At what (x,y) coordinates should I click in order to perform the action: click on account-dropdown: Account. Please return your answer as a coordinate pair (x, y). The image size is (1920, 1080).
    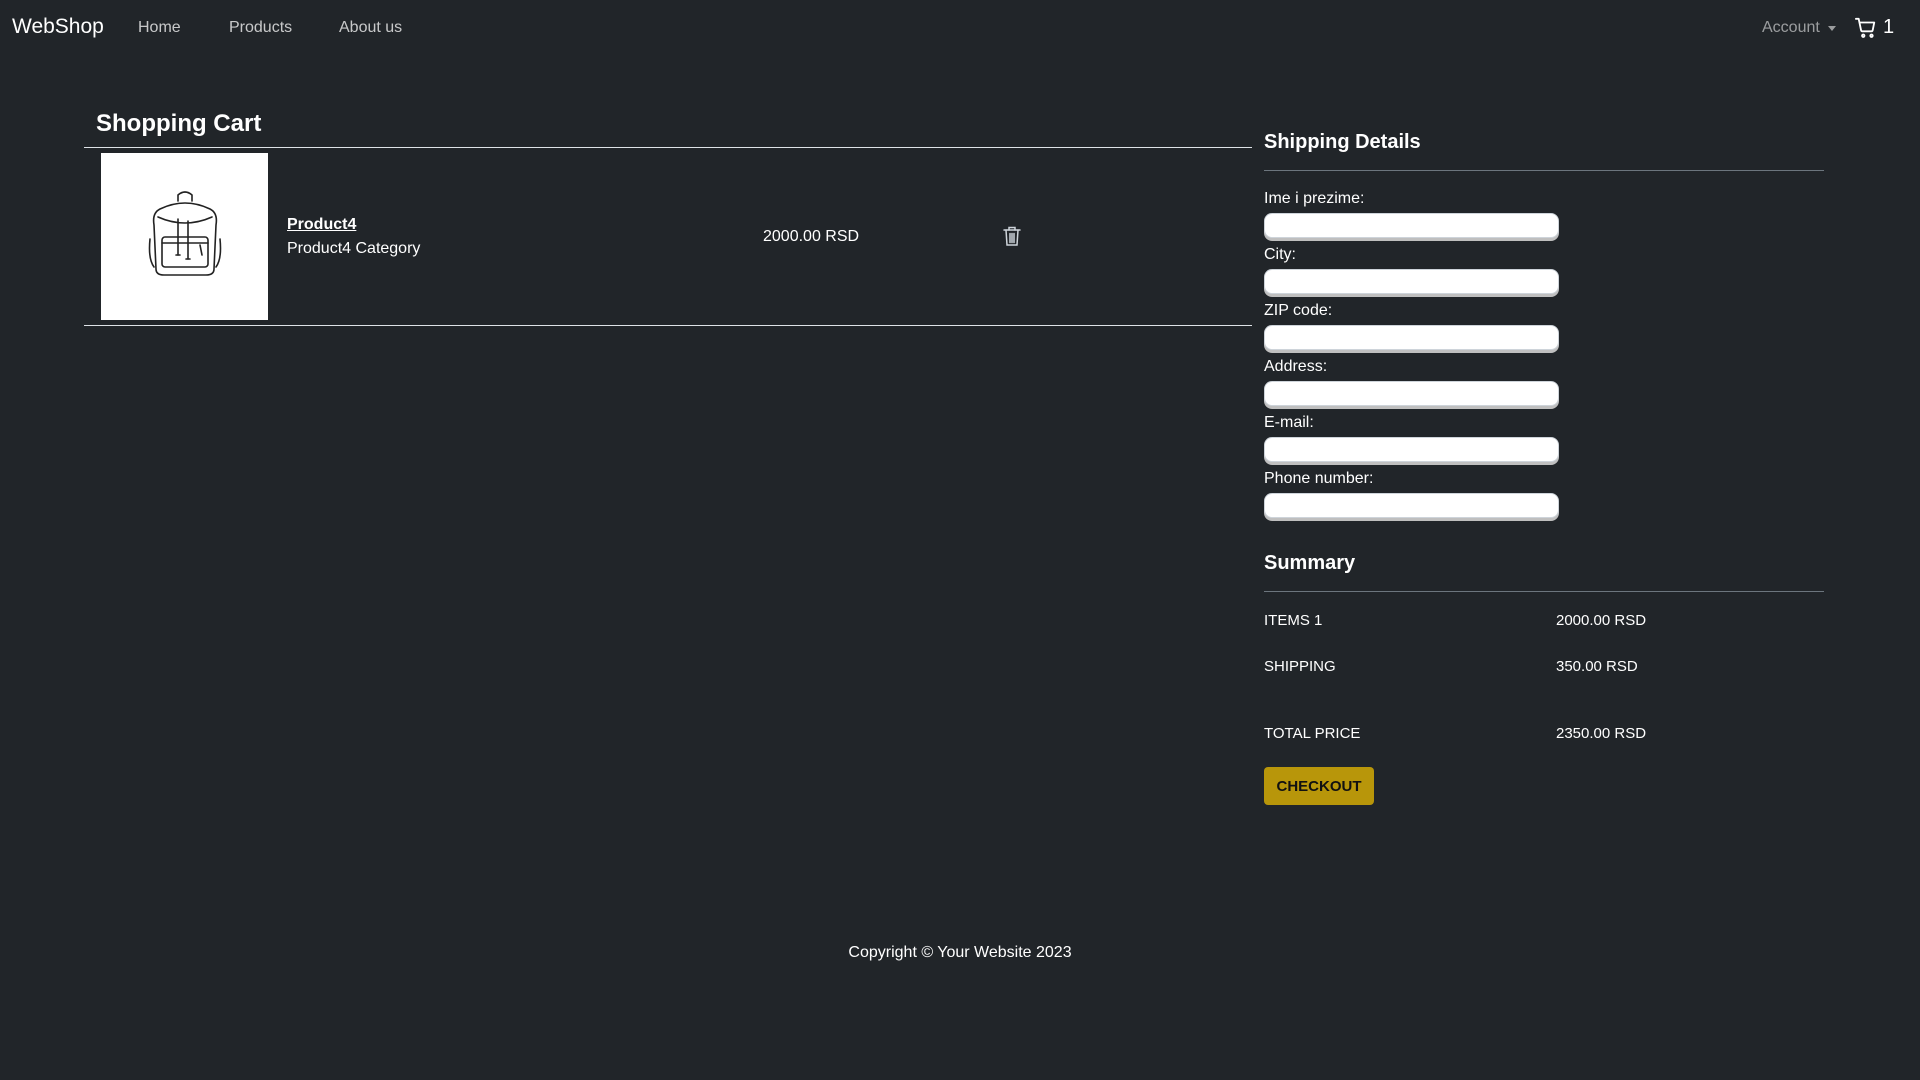
    Looking at the image, I should click on (1799, 28).